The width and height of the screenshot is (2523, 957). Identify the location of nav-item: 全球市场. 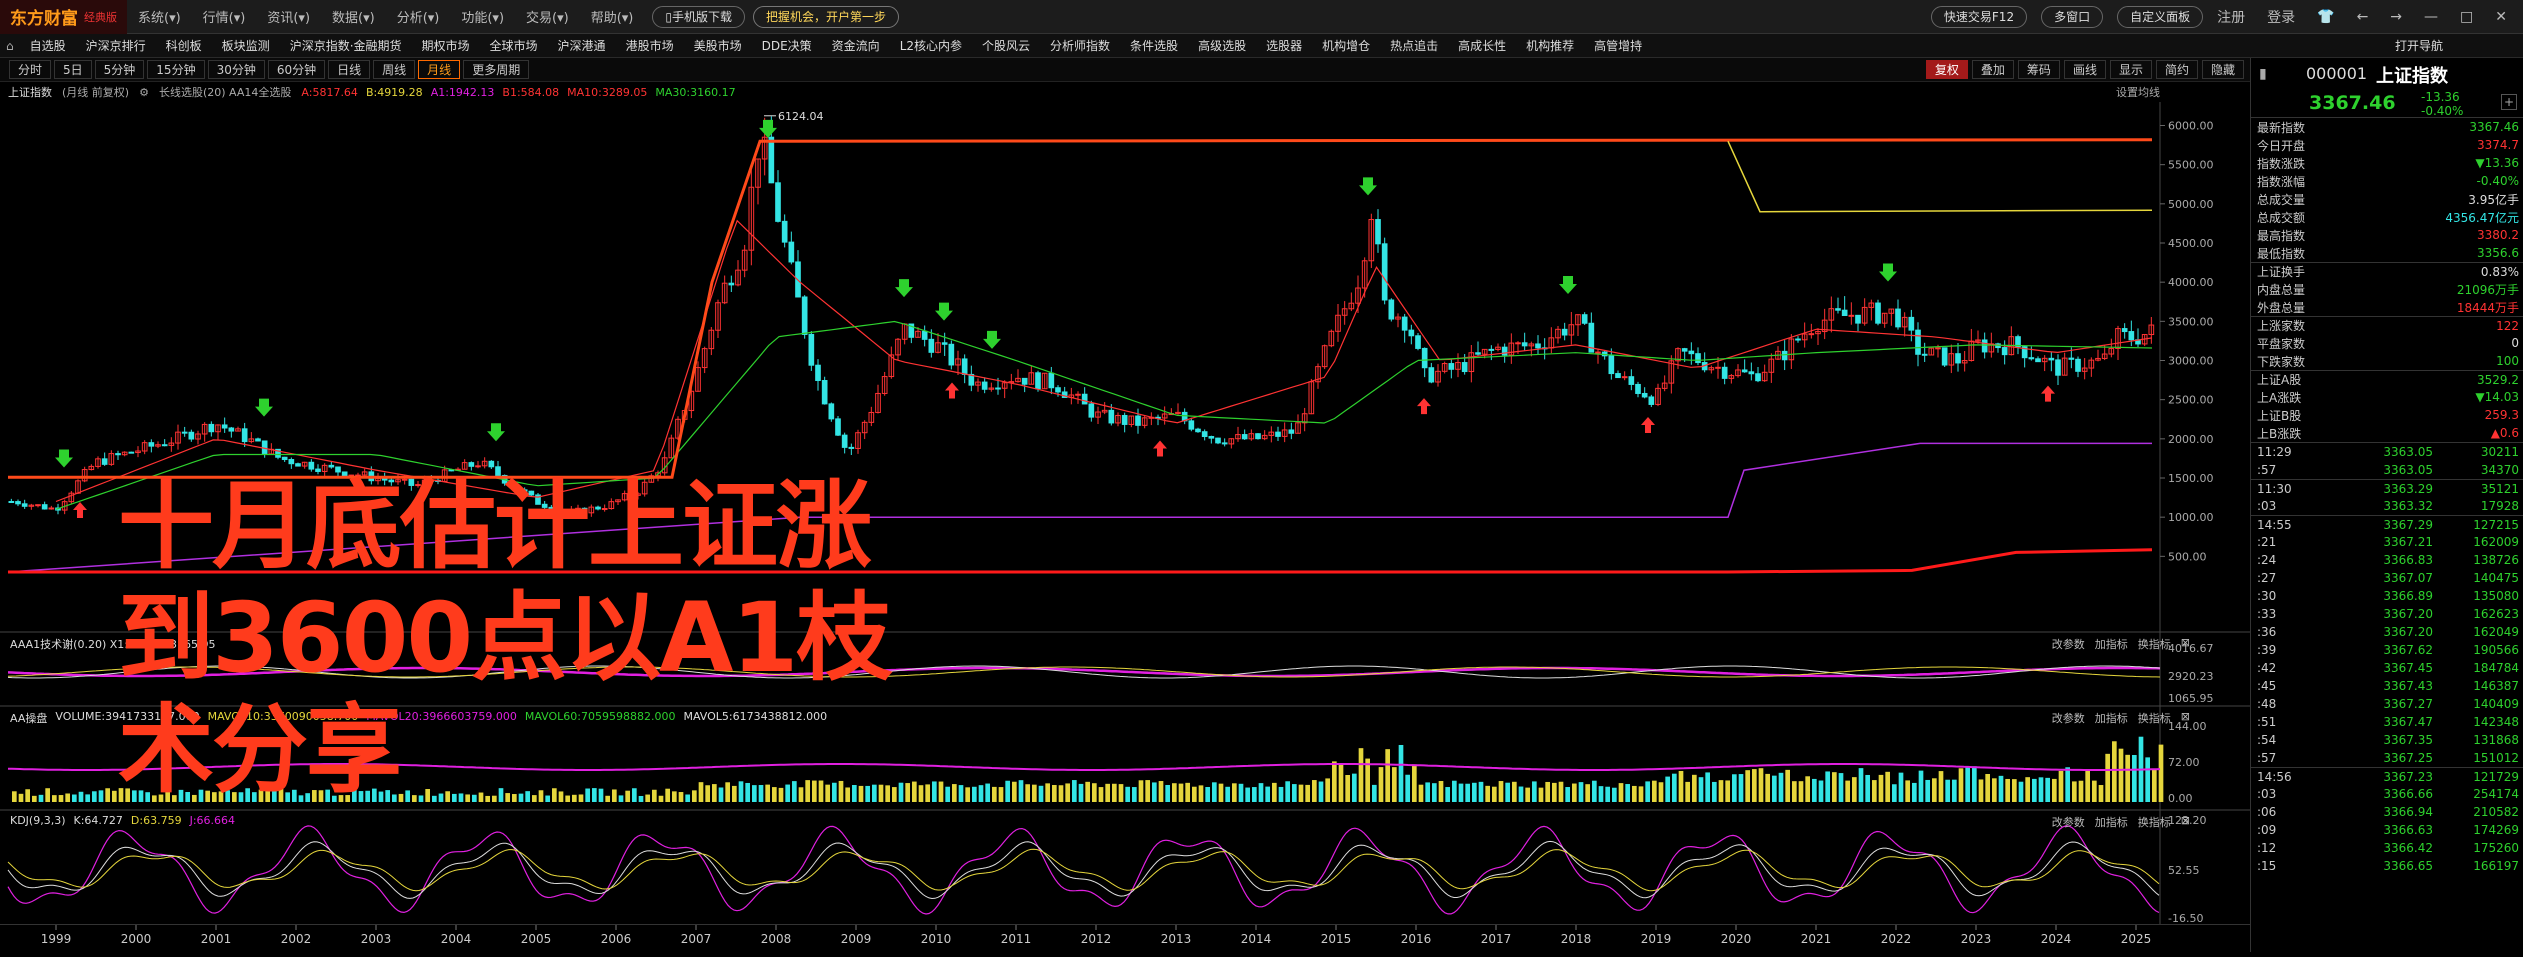
(514, 45).